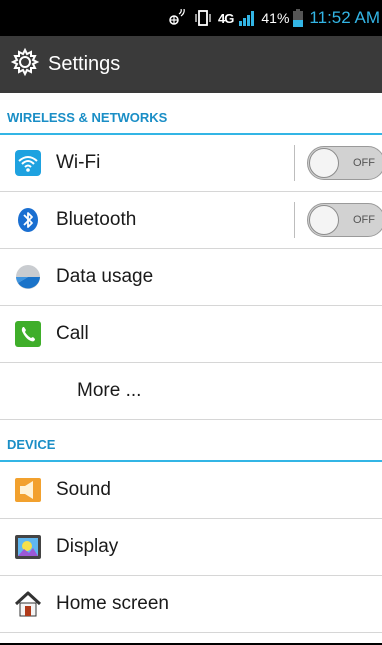 This screenshot has width=382, height=645. What do you see at coordinates (191, 220) in the screenshot?
I see `settings-item-bluetooth: Bluetooth OFF` at bounding box center [191, 220].